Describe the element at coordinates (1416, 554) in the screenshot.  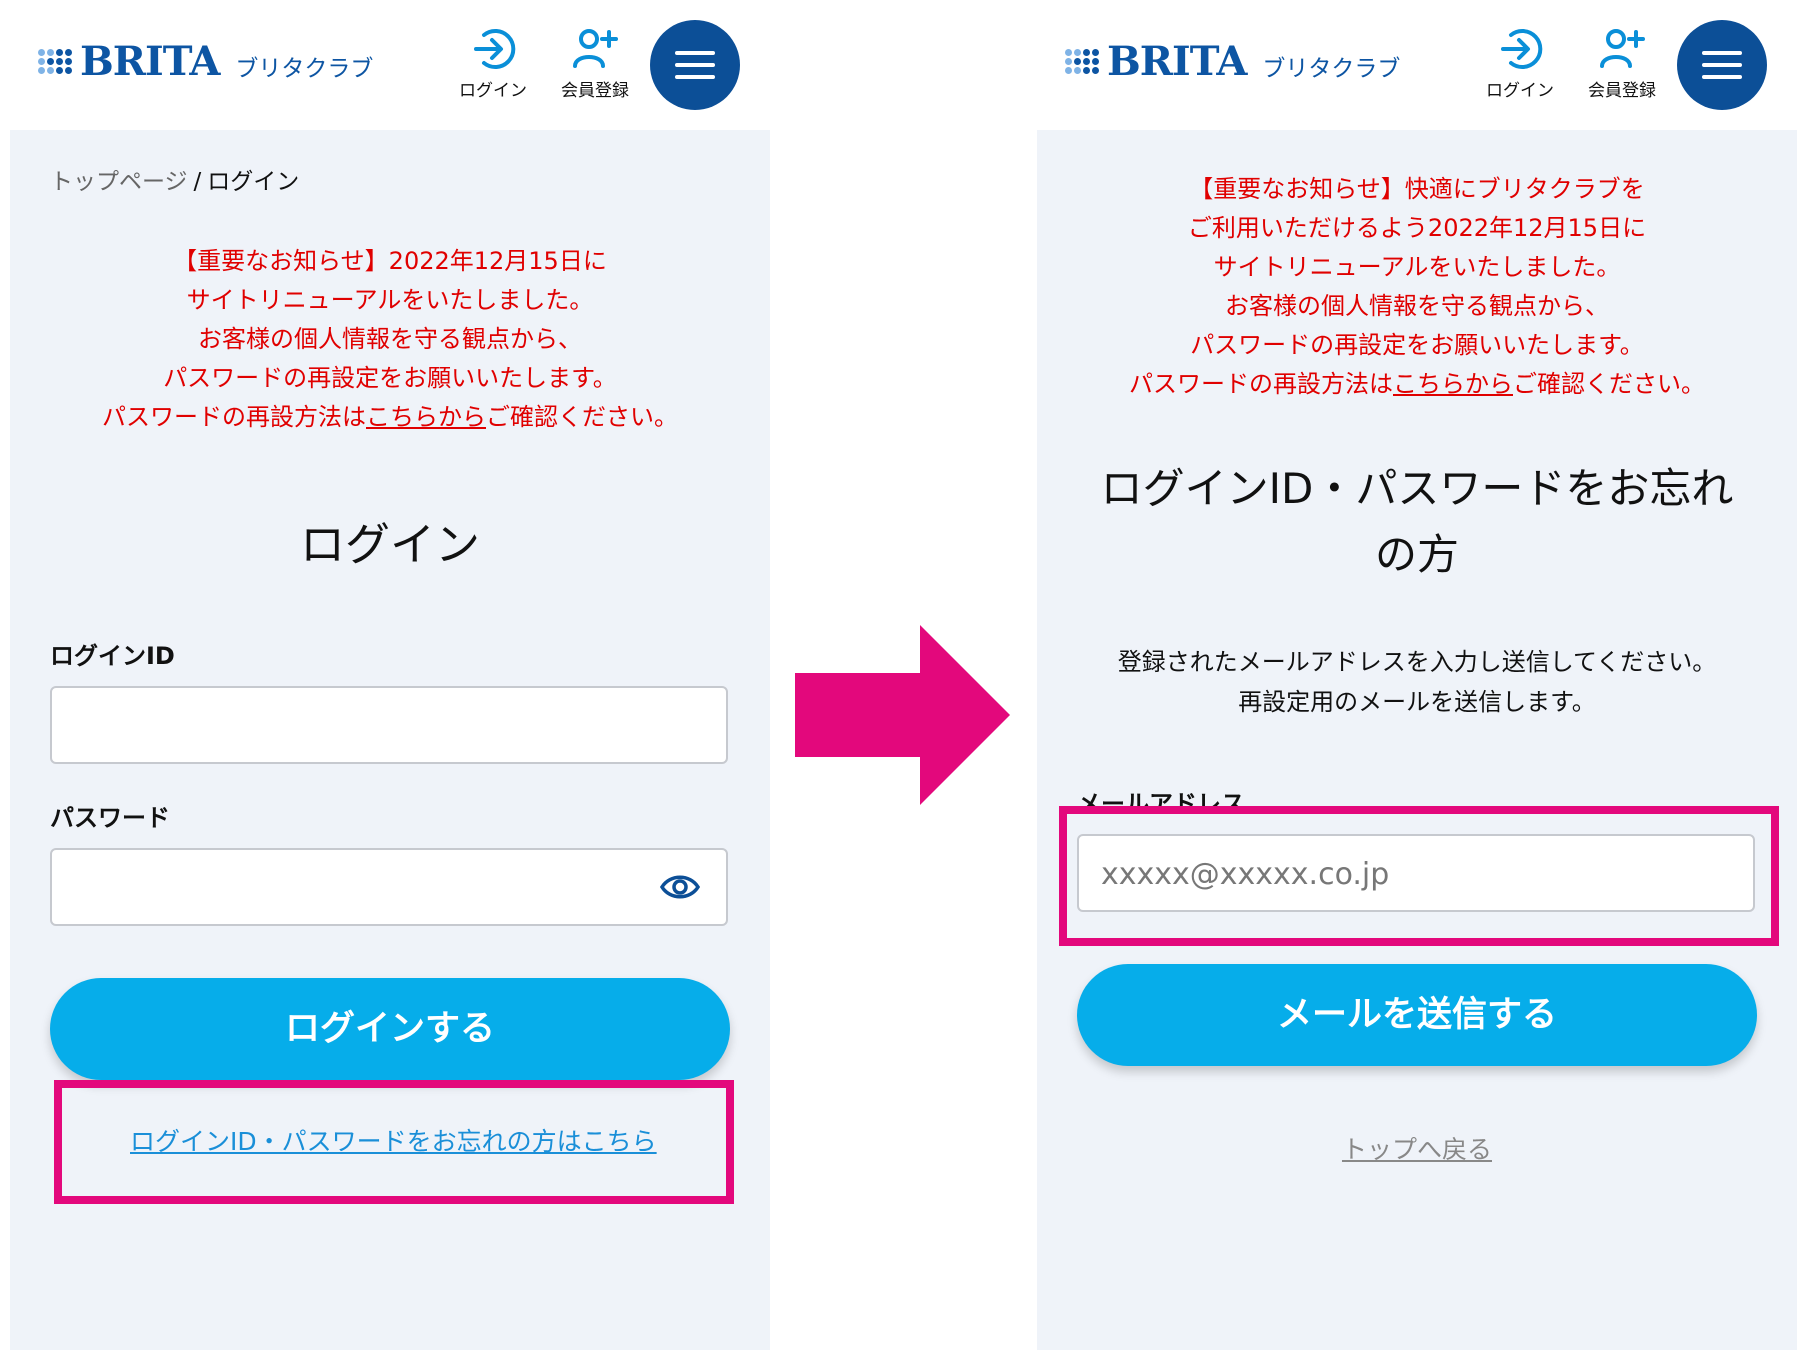
I see `page-title-line: の方` at that location.